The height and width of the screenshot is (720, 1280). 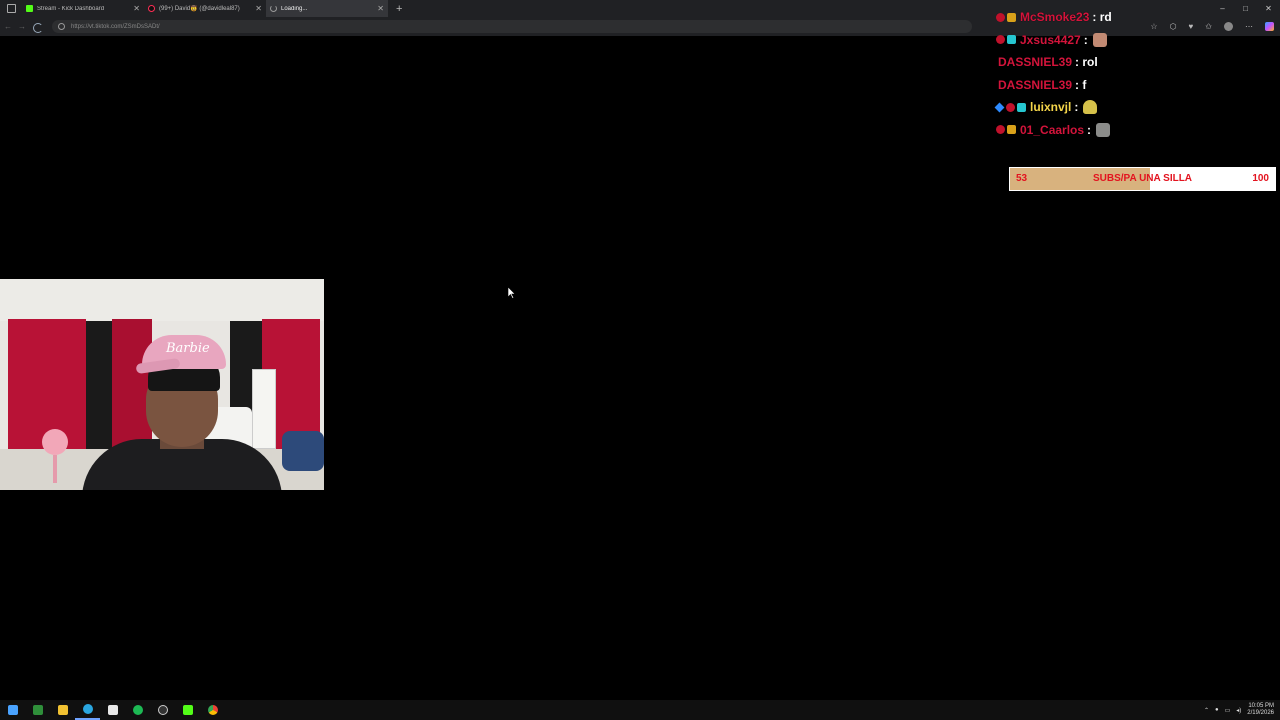 I want to click on chat-message: McSmoke23: rd, so click(x=1138, y=17).